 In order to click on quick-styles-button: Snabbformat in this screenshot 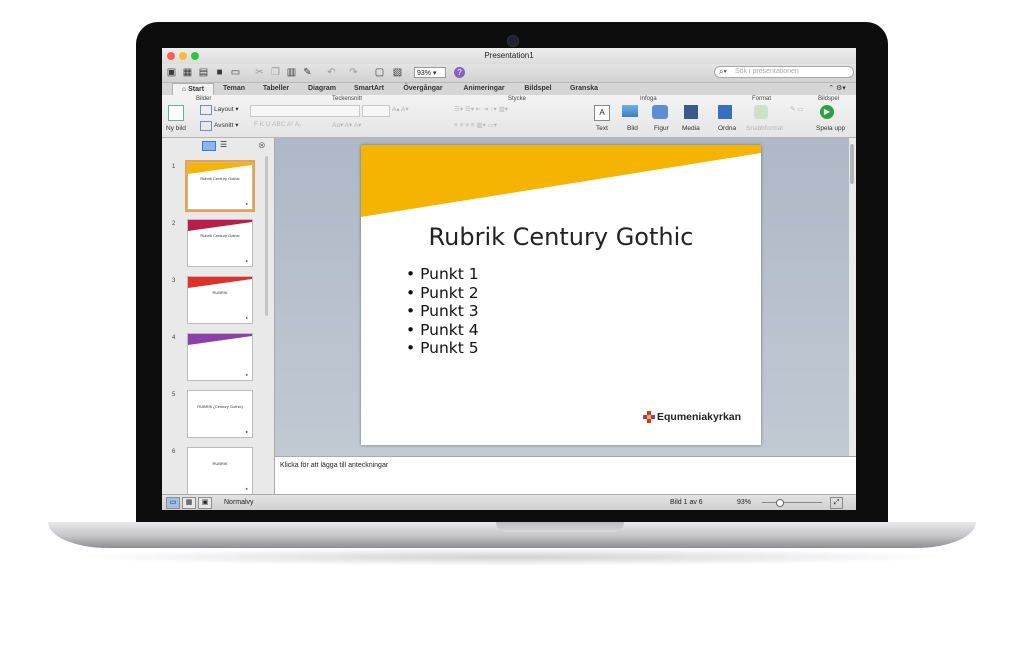, I will do `click(764, 128)`.